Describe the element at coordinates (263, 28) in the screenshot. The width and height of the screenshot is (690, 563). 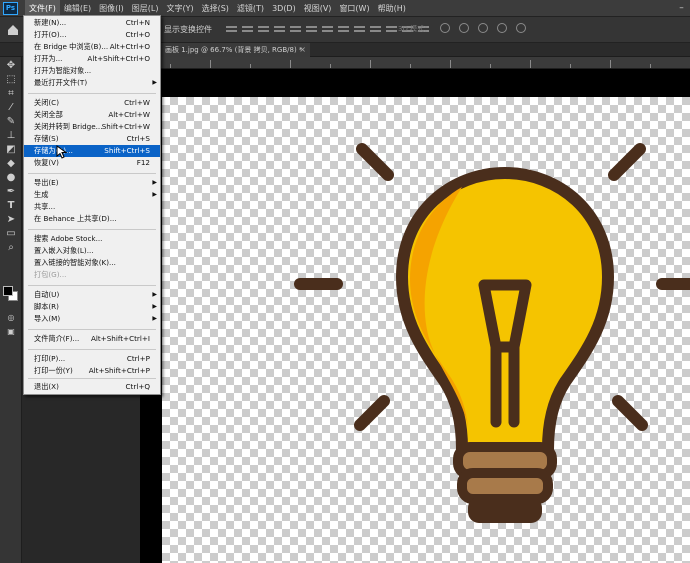
I see `align-bottom-icon` at that location.